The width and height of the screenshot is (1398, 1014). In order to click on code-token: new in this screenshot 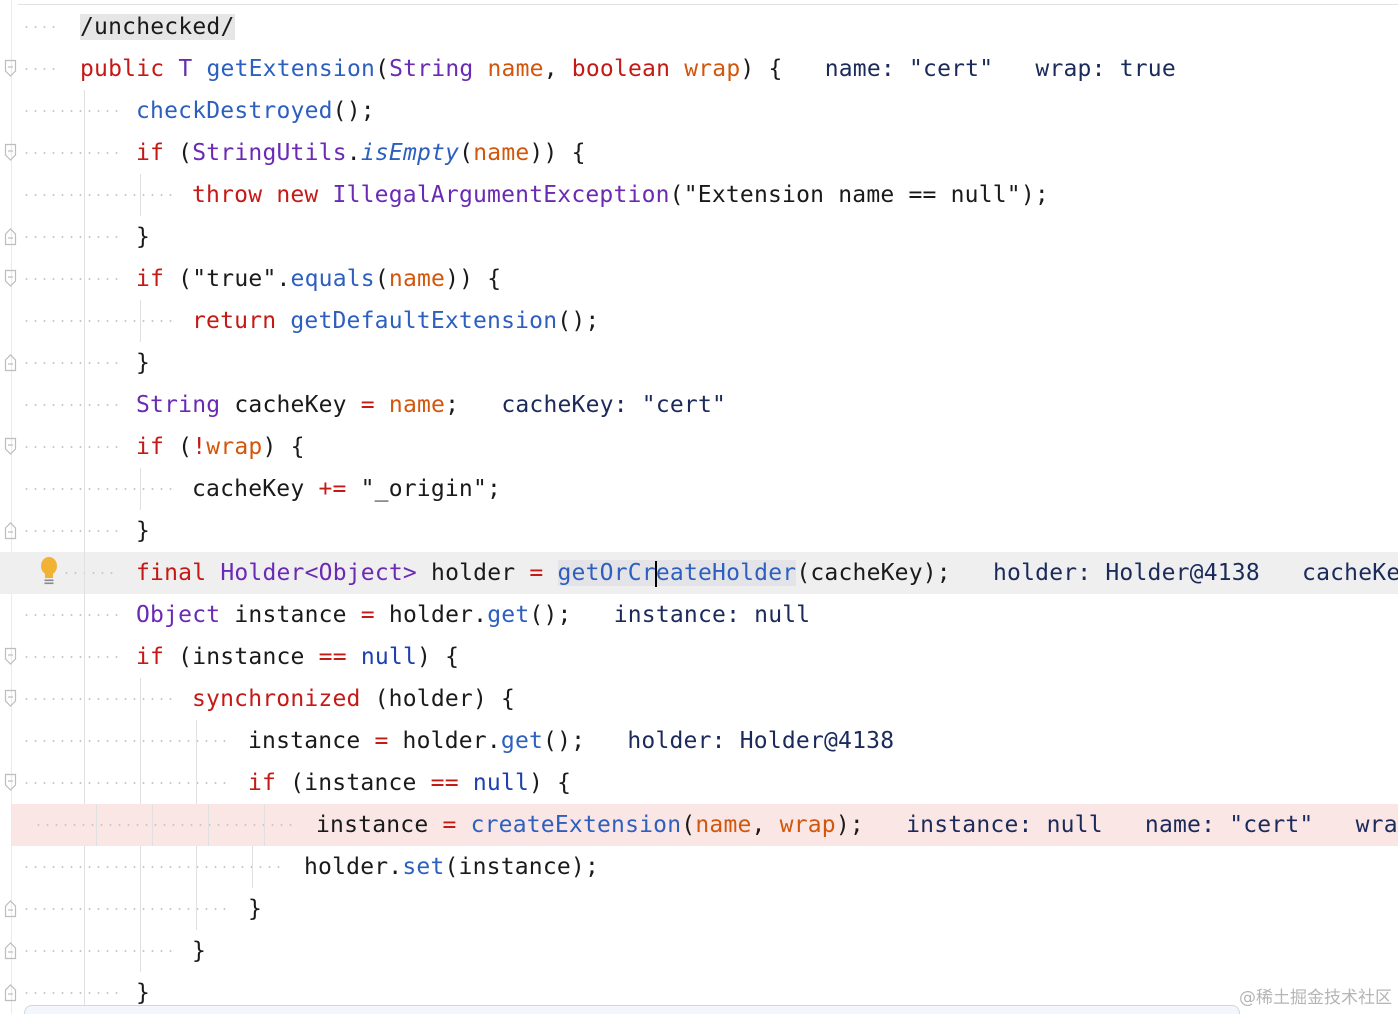, I will do `click(297, 195)`.